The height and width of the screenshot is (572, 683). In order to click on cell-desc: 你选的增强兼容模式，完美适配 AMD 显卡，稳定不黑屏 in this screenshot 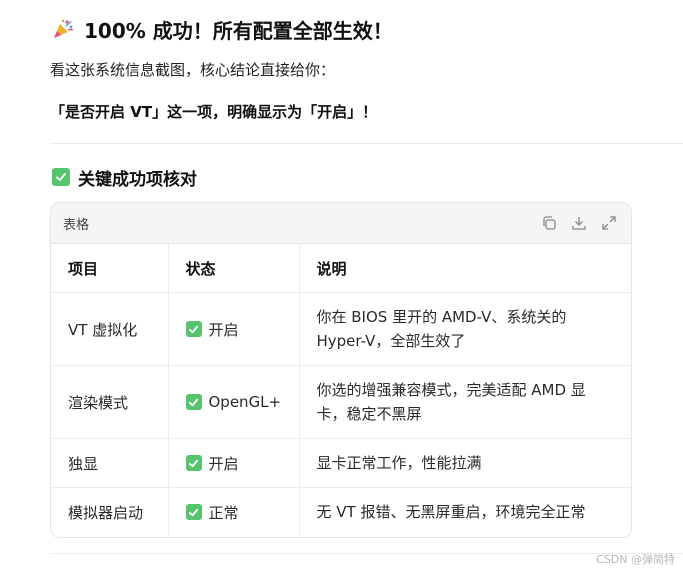, I will do `click(465, 402)`.